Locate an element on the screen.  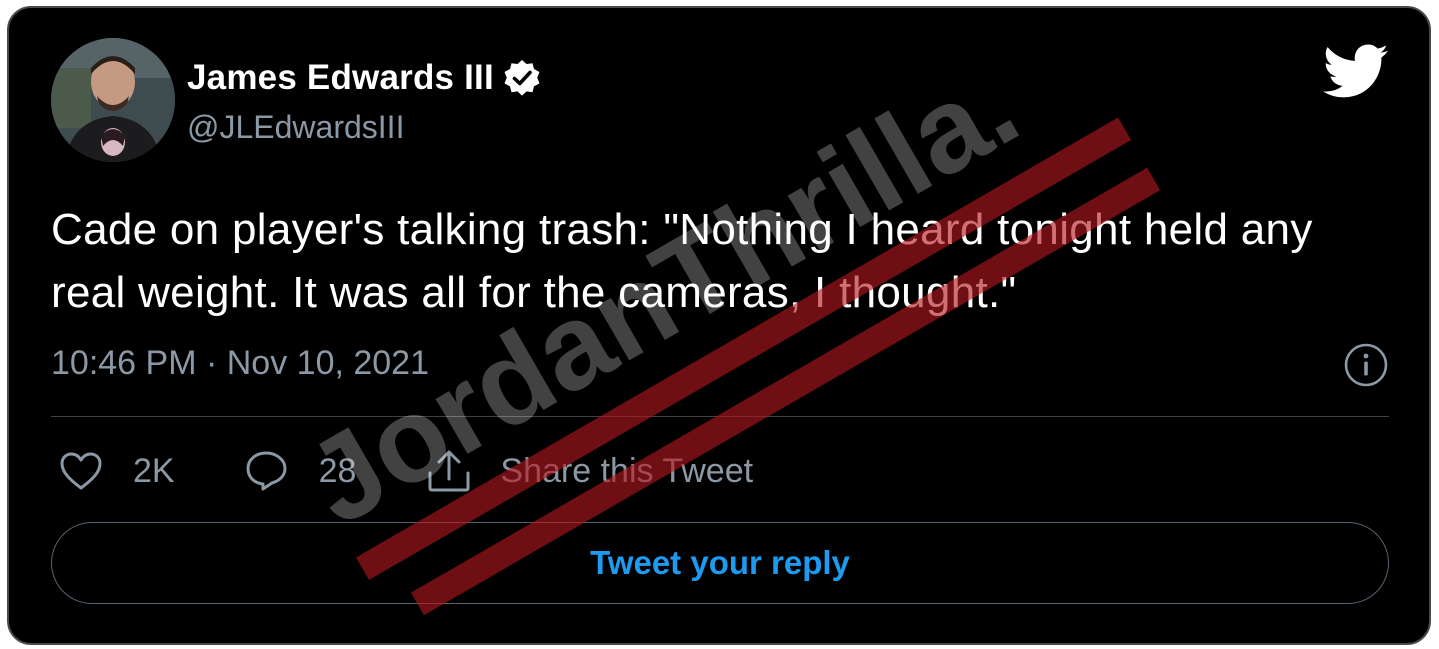
like-count: 2K is located at coordinates (154, 470).